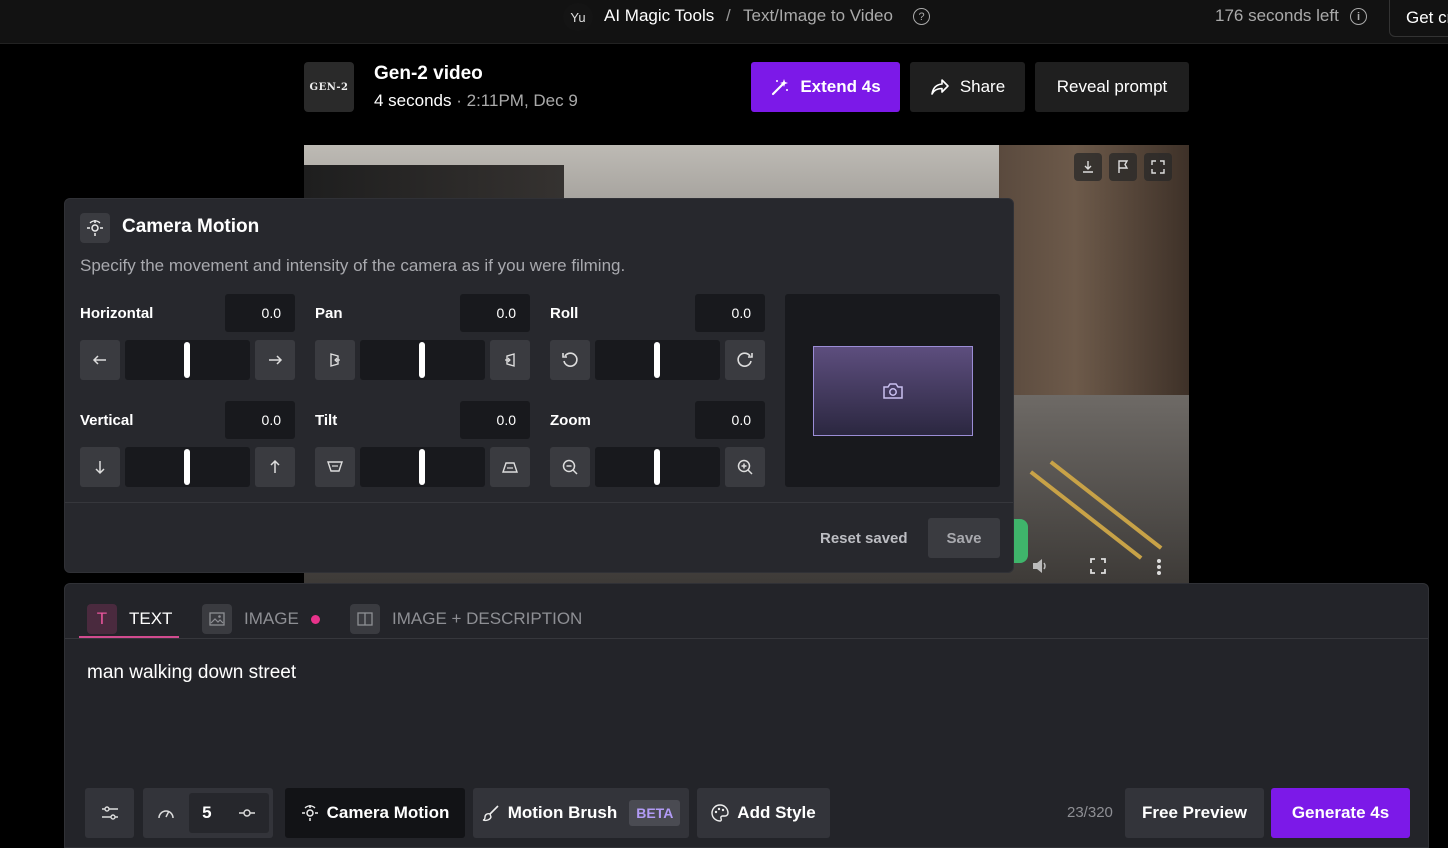 The image size is (1448, 848). I want to click on tilt-value: 0.0, so click(495, 420).